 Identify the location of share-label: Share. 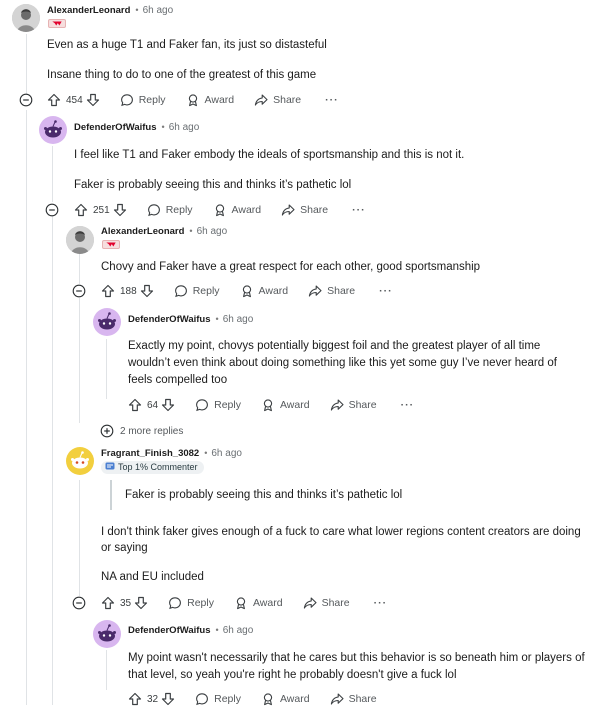
(335, 603).